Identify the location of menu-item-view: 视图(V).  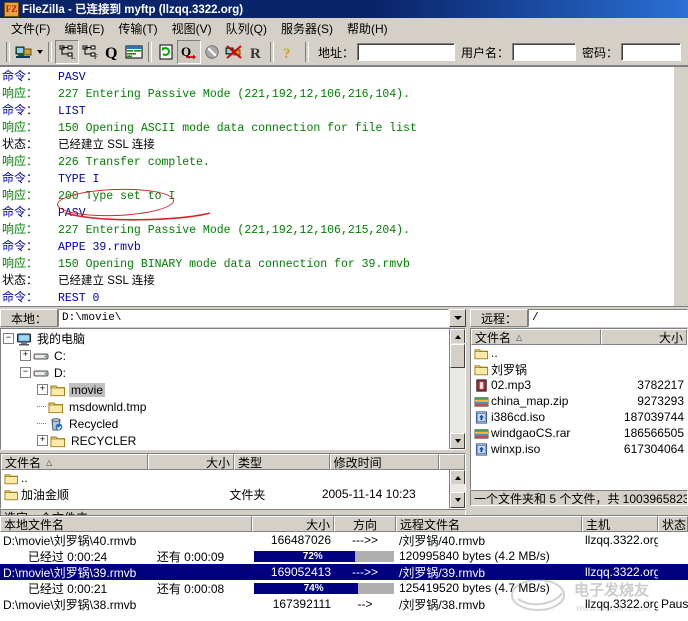
(192, 28).